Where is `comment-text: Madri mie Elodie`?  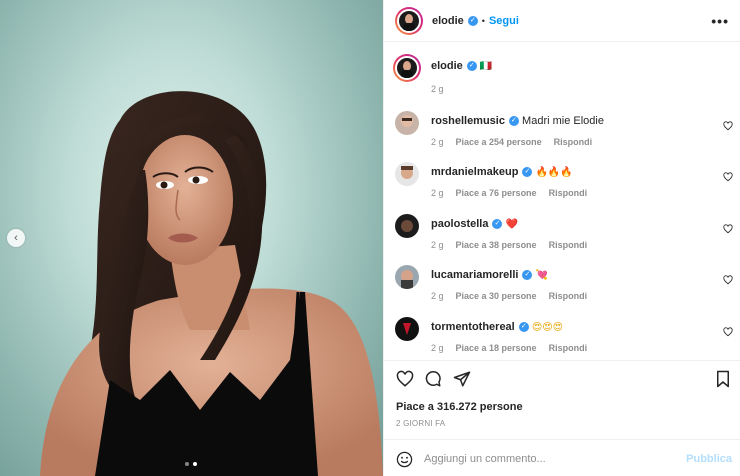 comment-text: Madri mie Elodie is located at coordinates (563, 121).